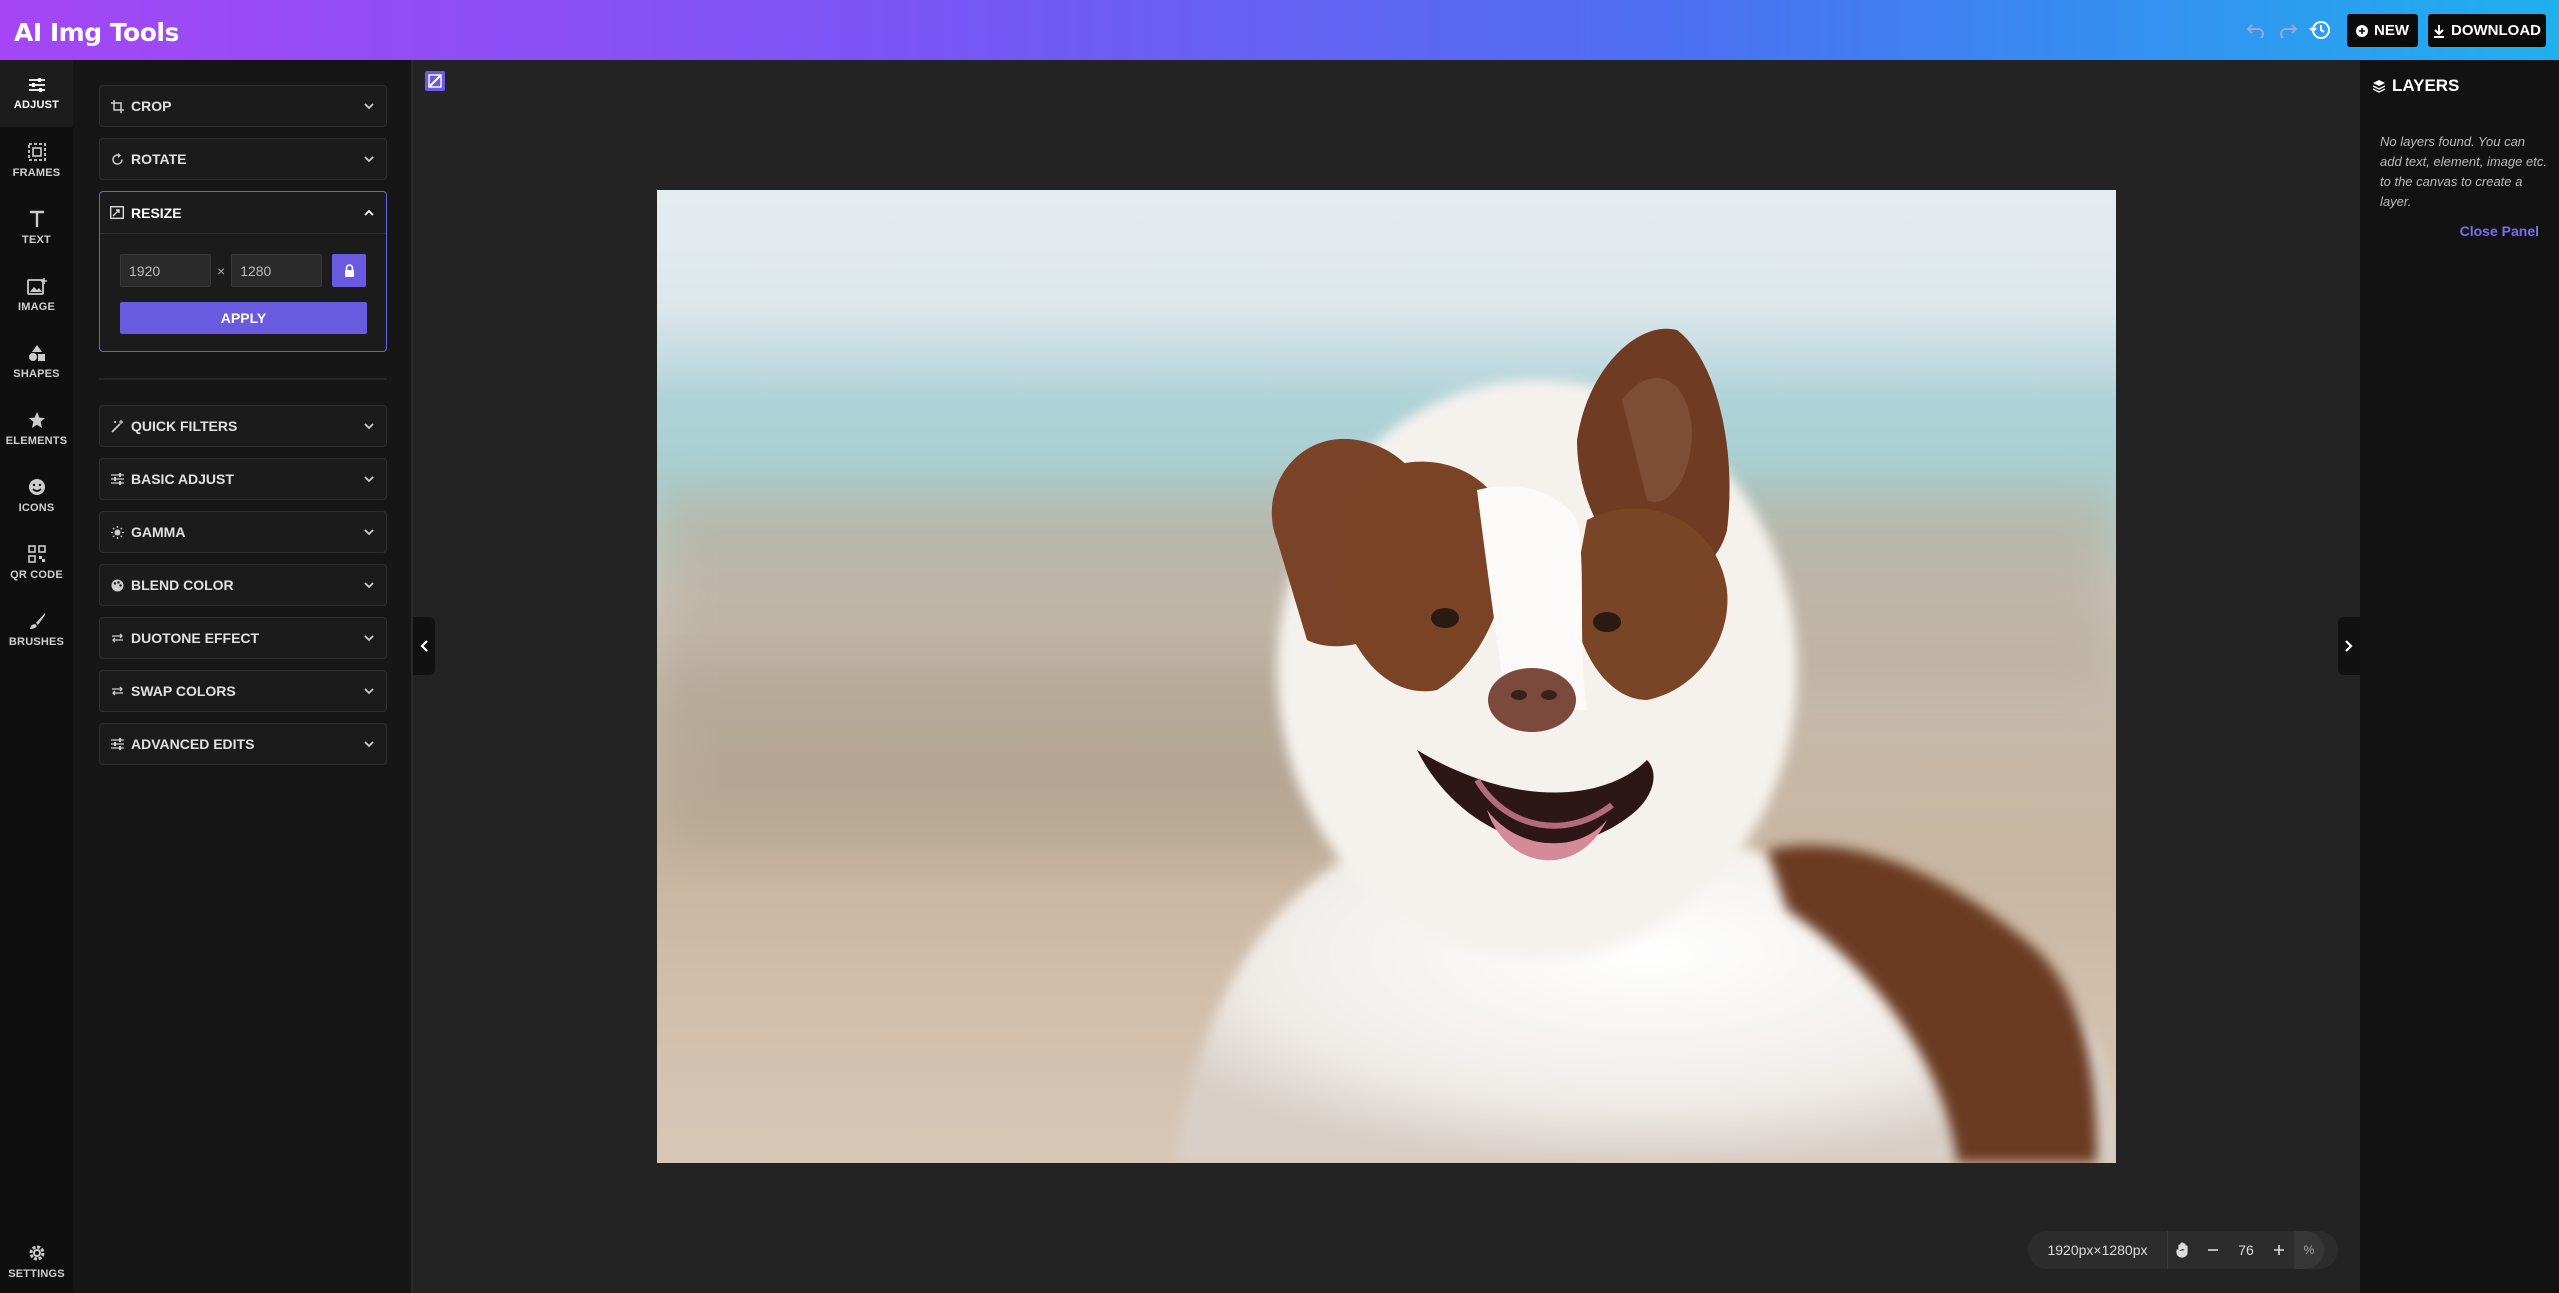 The image size is (2559, 1293). I want to click on basic-adjust-section: BASIC ADJUST, so click(243, 479).